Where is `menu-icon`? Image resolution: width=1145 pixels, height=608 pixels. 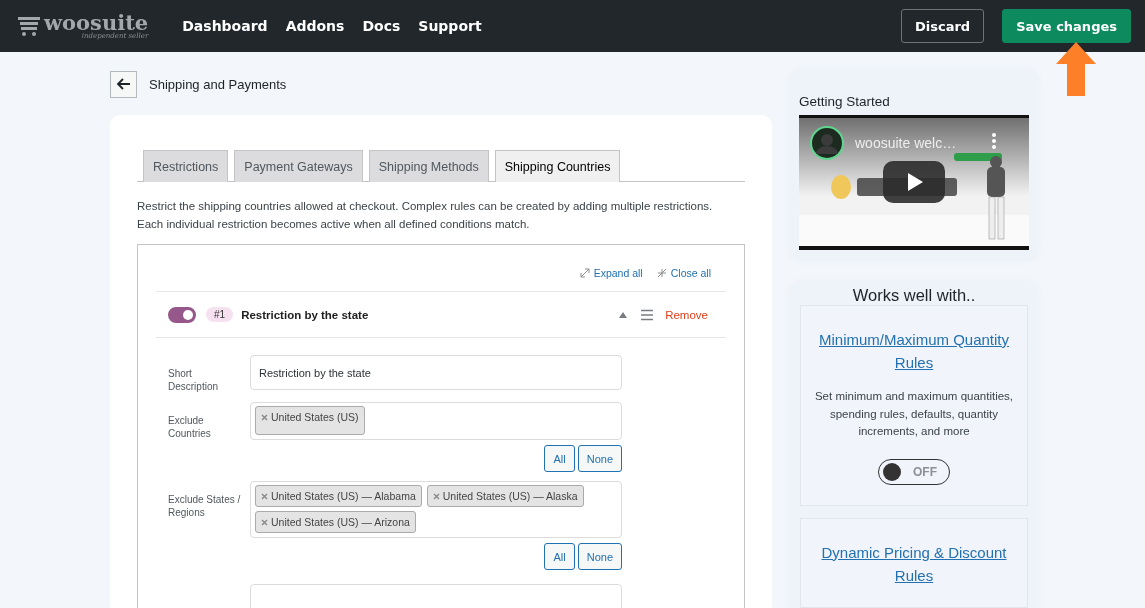
menu-icon is located at coordinates (647, 314).